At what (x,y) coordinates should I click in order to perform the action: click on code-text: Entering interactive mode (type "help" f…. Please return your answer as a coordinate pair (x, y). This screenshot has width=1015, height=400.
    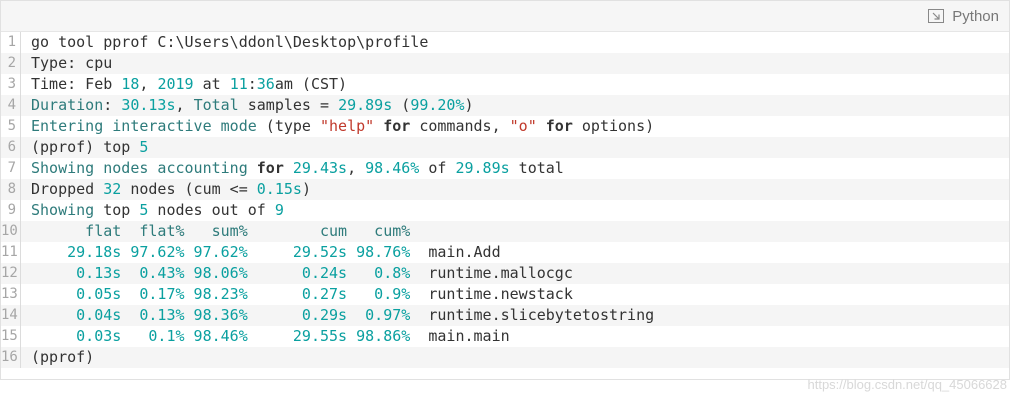
    Looking at the image, I should click on (342, 126).